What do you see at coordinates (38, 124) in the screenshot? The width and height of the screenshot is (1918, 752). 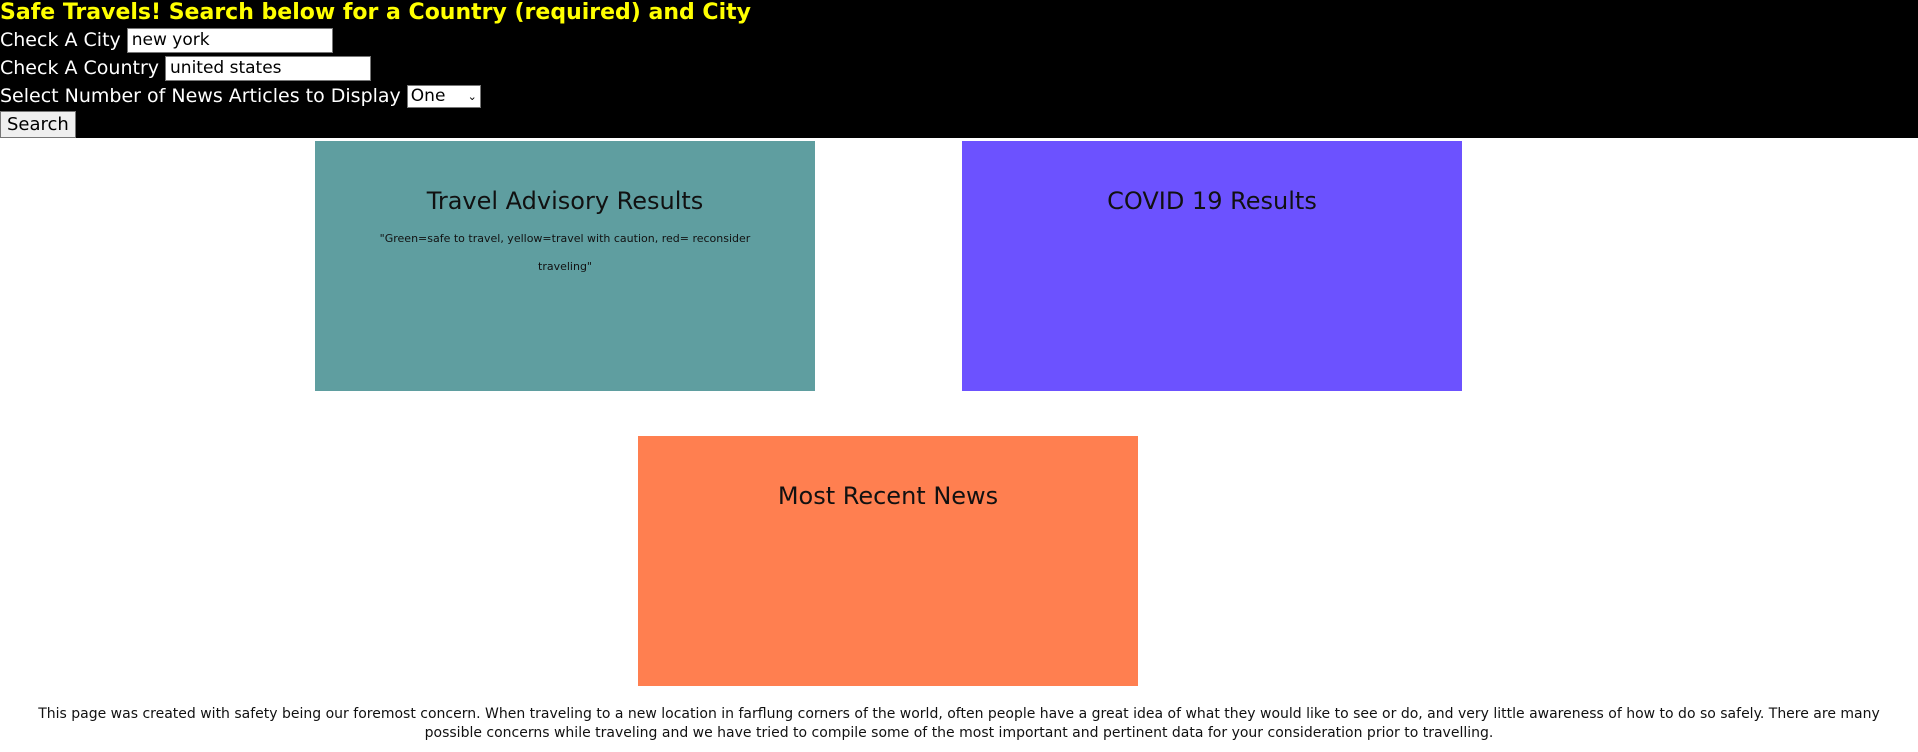 I see `search-button: Search` at bounding box center [38, 124].